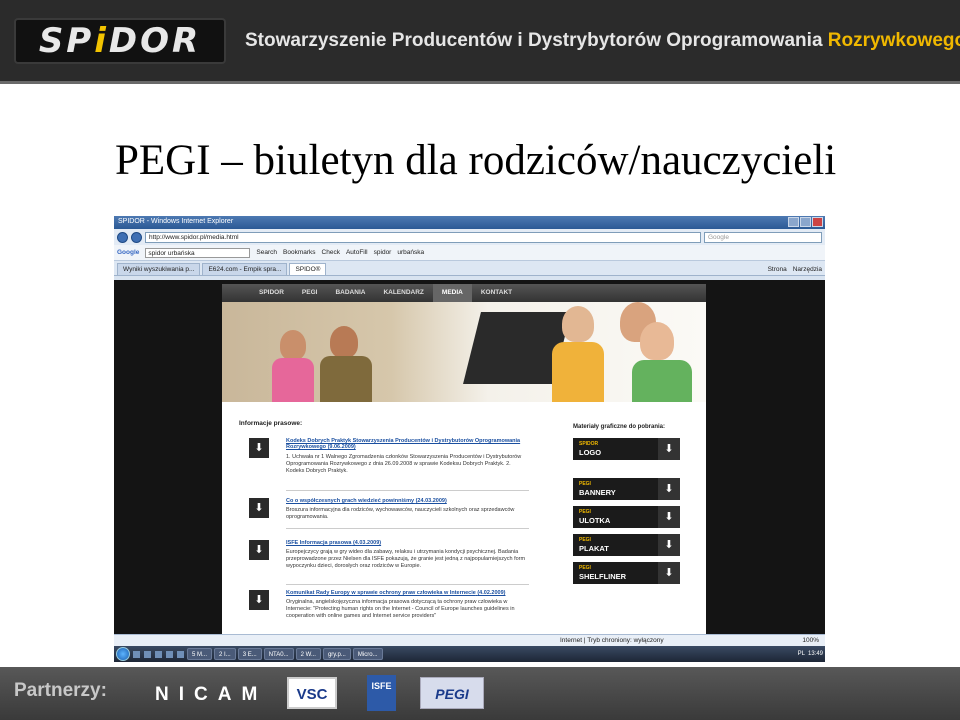 Image resolution: width=960 pixels, height=720 pixels. Describe the element at coordinates (590, 452) in the screenshot. I see `material-label: LOGO` at that location.